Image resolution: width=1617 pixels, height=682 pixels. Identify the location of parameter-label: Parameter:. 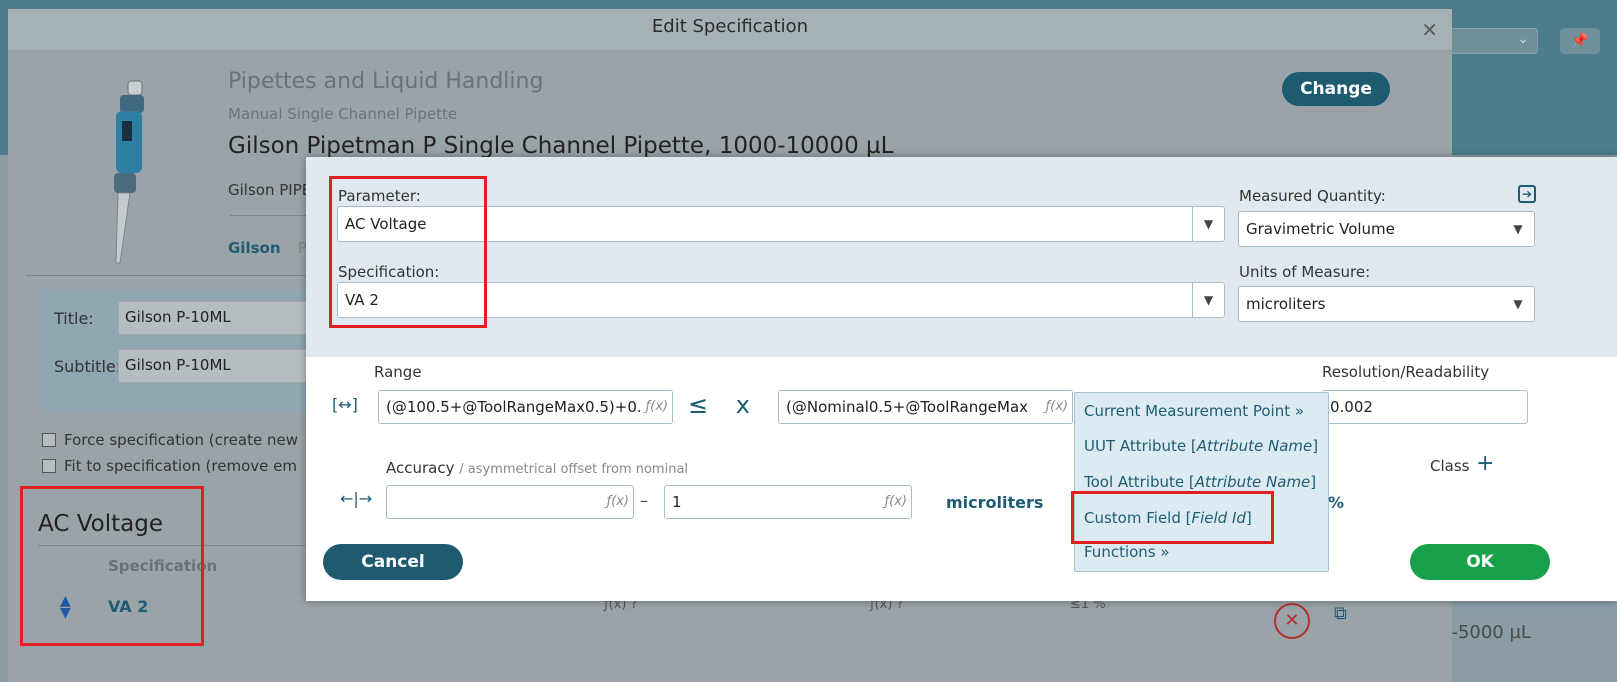
(379, 196).